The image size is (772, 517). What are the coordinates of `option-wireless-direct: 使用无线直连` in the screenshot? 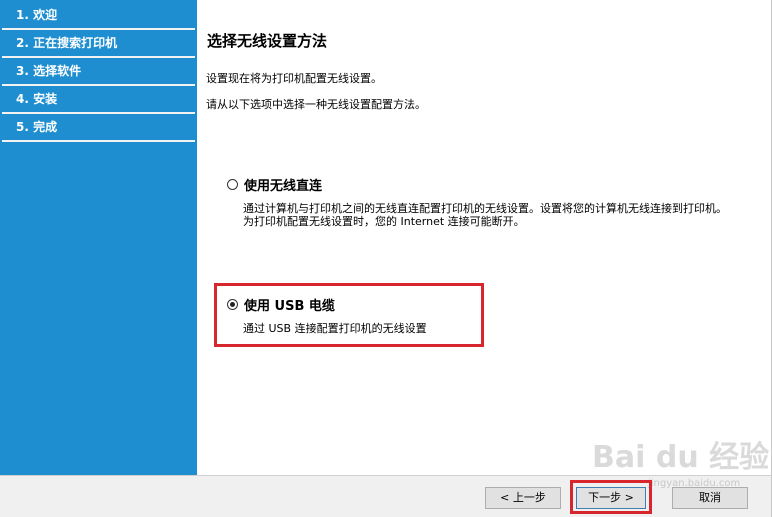 It's located at (274, 184).